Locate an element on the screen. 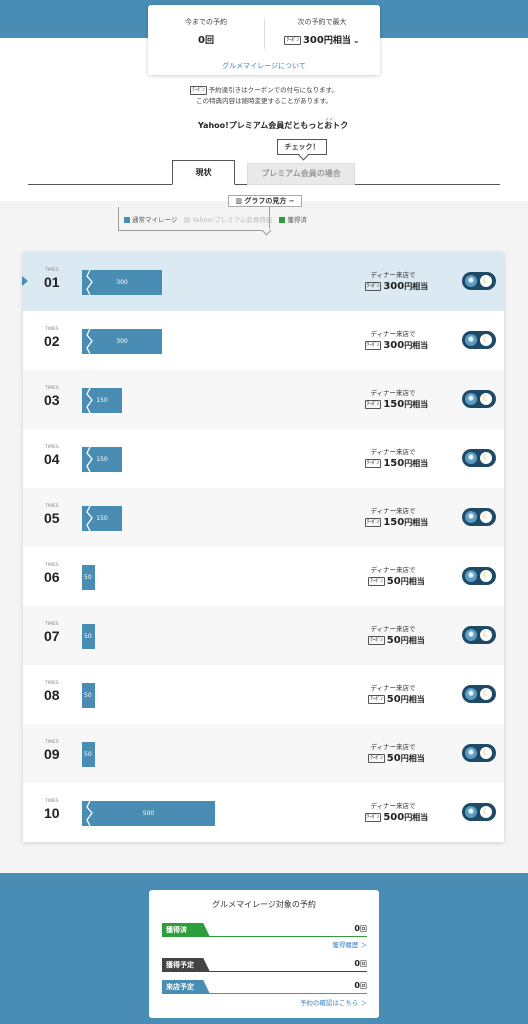  coupon-amount-value: 500 is located at coordinates (394, 817).